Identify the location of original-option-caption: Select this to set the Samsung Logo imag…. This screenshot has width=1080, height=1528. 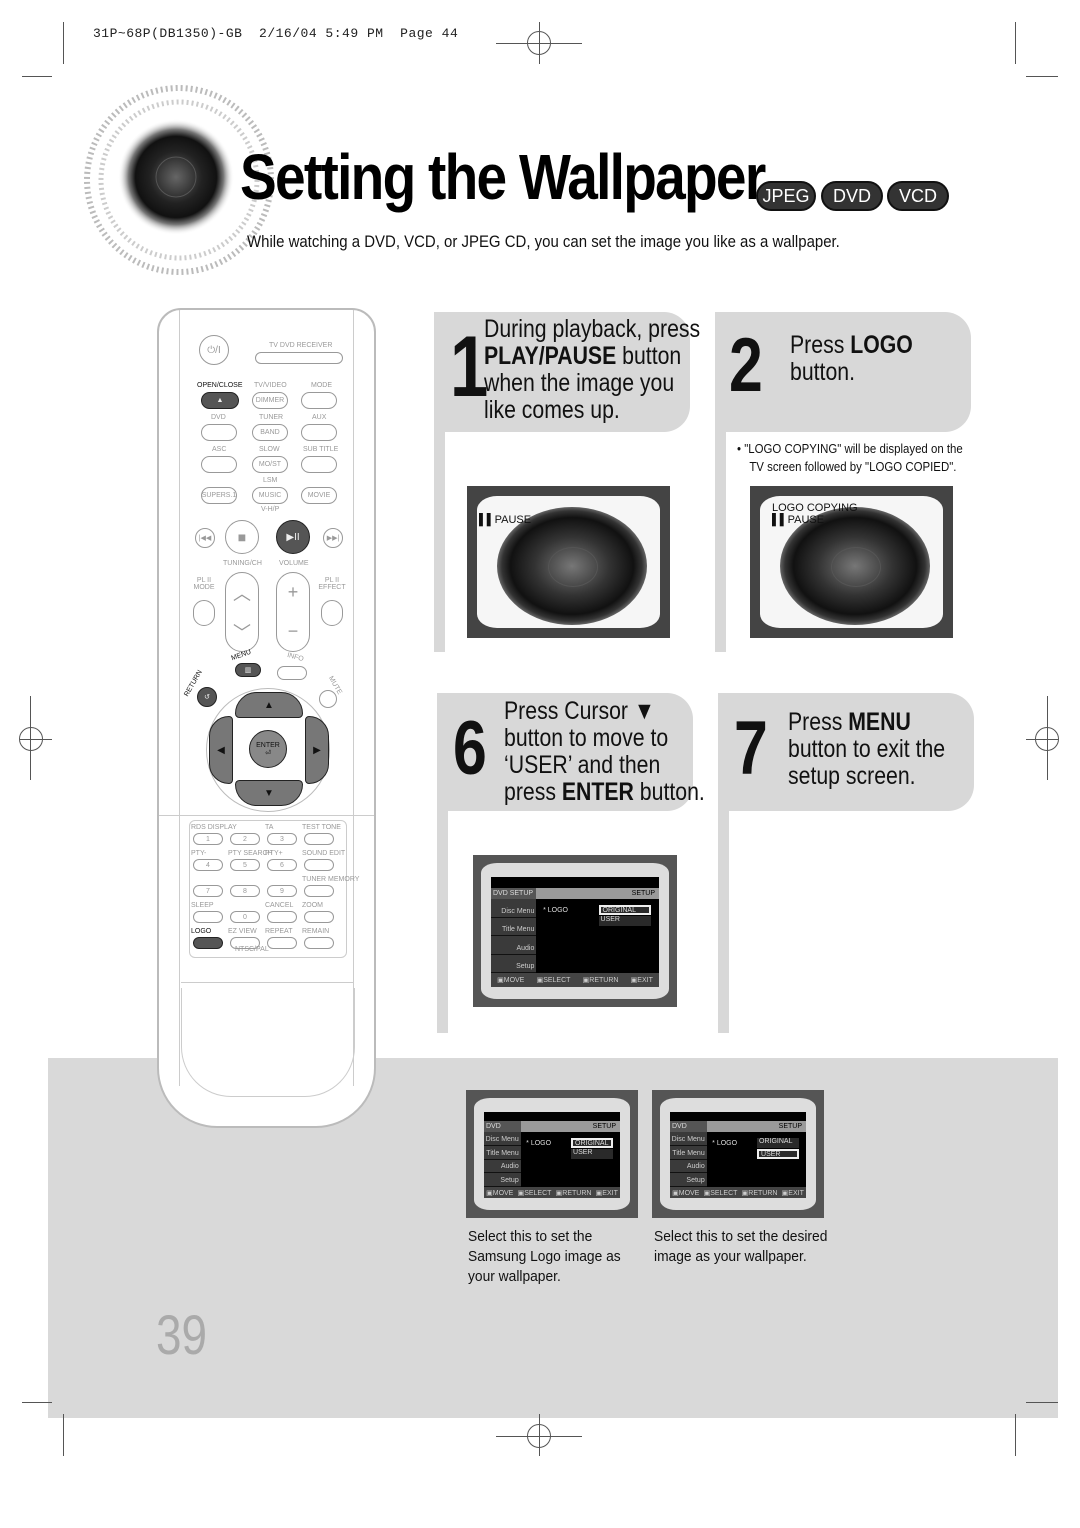
(544, 1256).